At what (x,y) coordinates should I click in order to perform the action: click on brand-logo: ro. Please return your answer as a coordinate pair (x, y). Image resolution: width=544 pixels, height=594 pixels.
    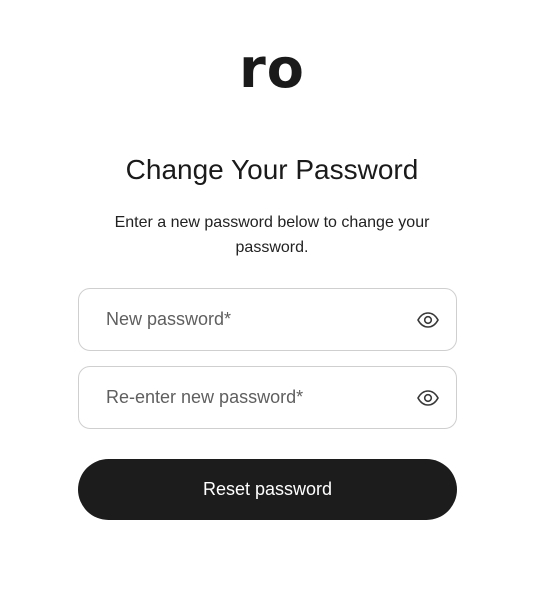
    Looking at the image, I should click on (272, 68).